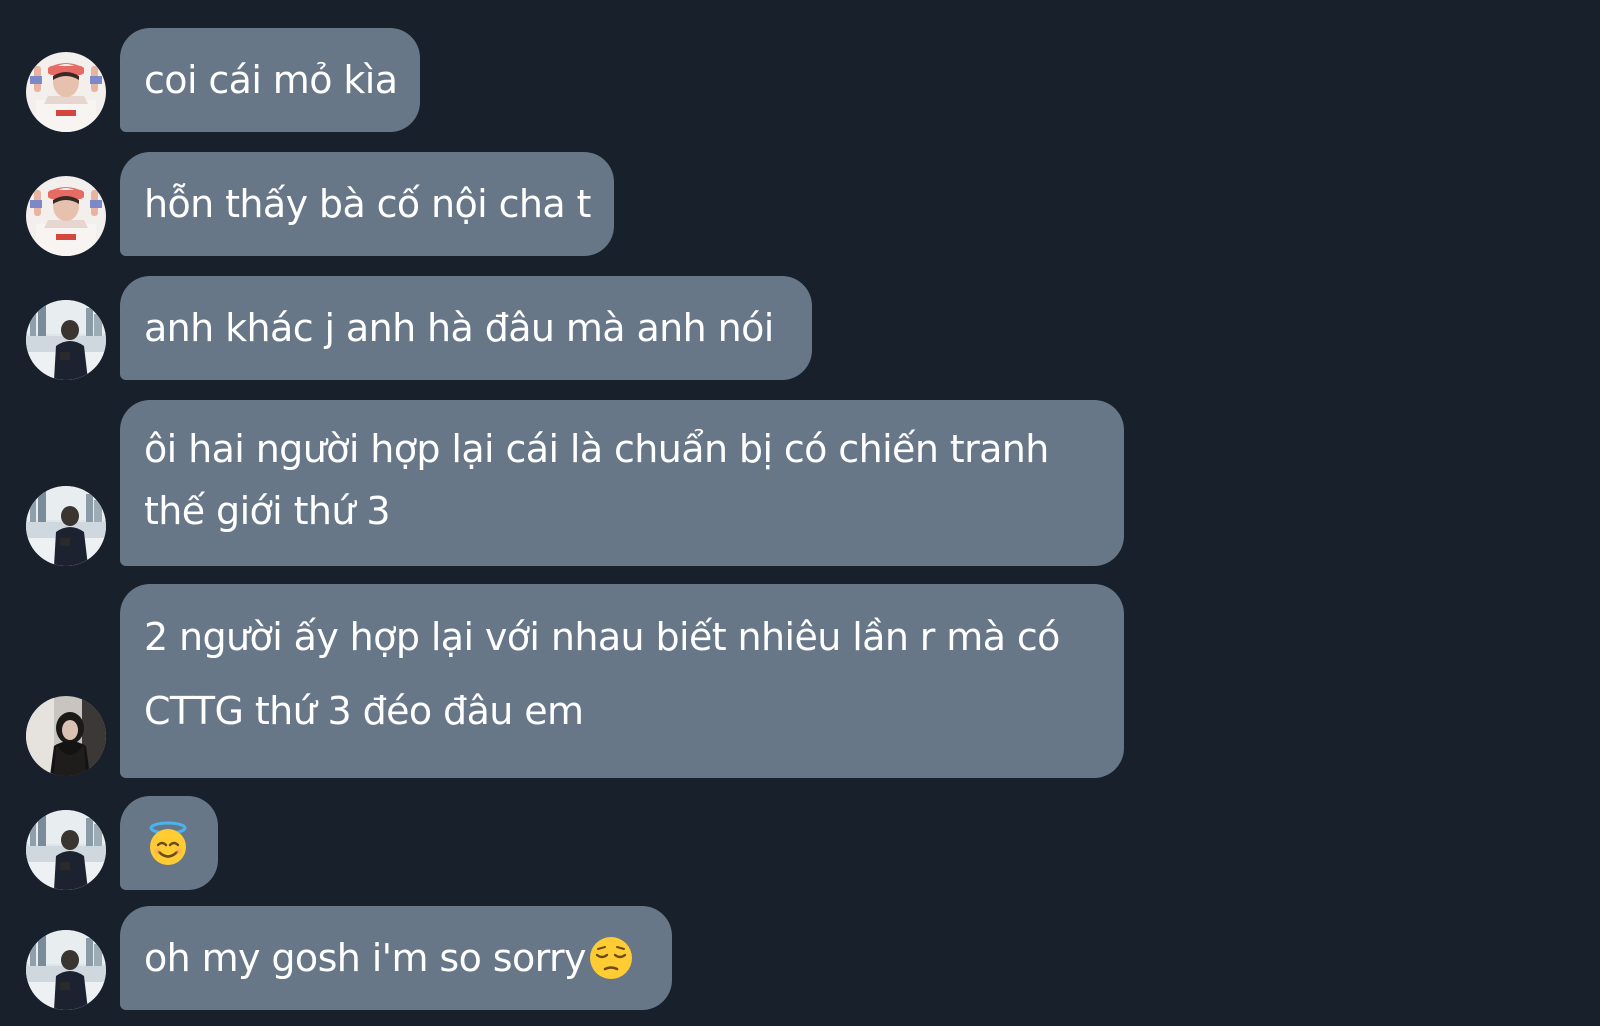 This screenshot has height=1026, width=1600. Describe the element at coordinates (267, 511) in the screenshot. I see `message-text-line: thế giới thứ 3` at that location.